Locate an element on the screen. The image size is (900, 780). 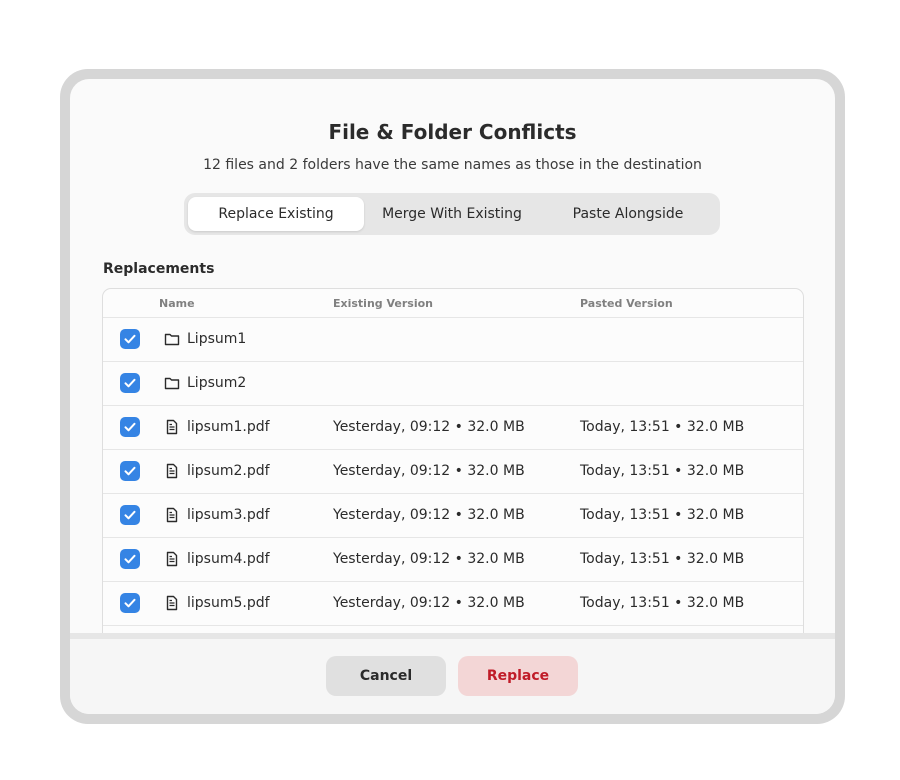
dialog-title: File & Folder Conflicts is located at coordinates (452, 132).